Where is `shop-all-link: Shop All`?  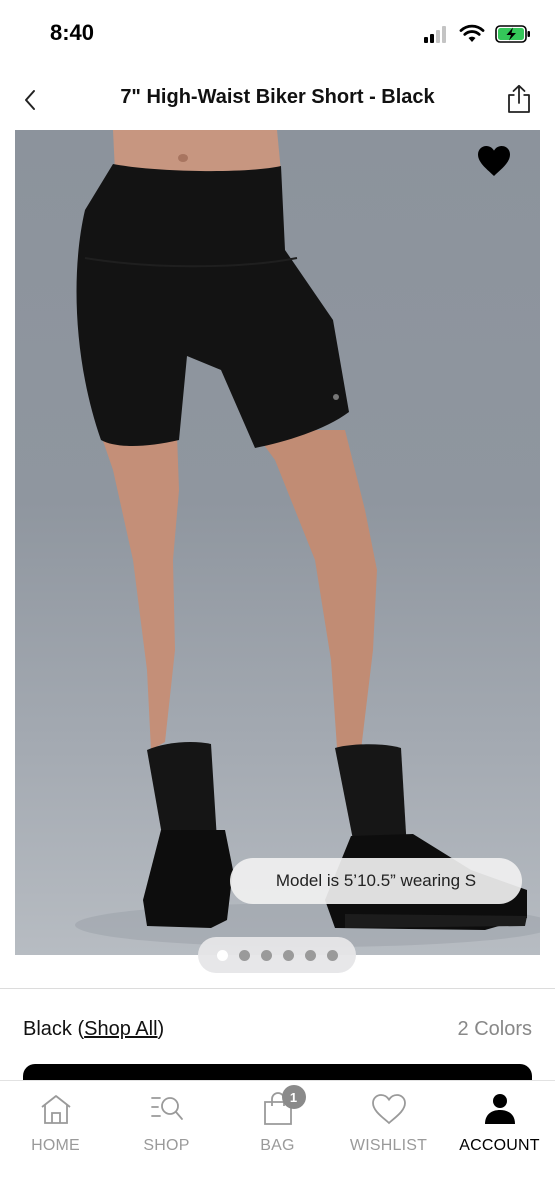 shop-all-link: Shop All is located at coordinates (120, 1029).